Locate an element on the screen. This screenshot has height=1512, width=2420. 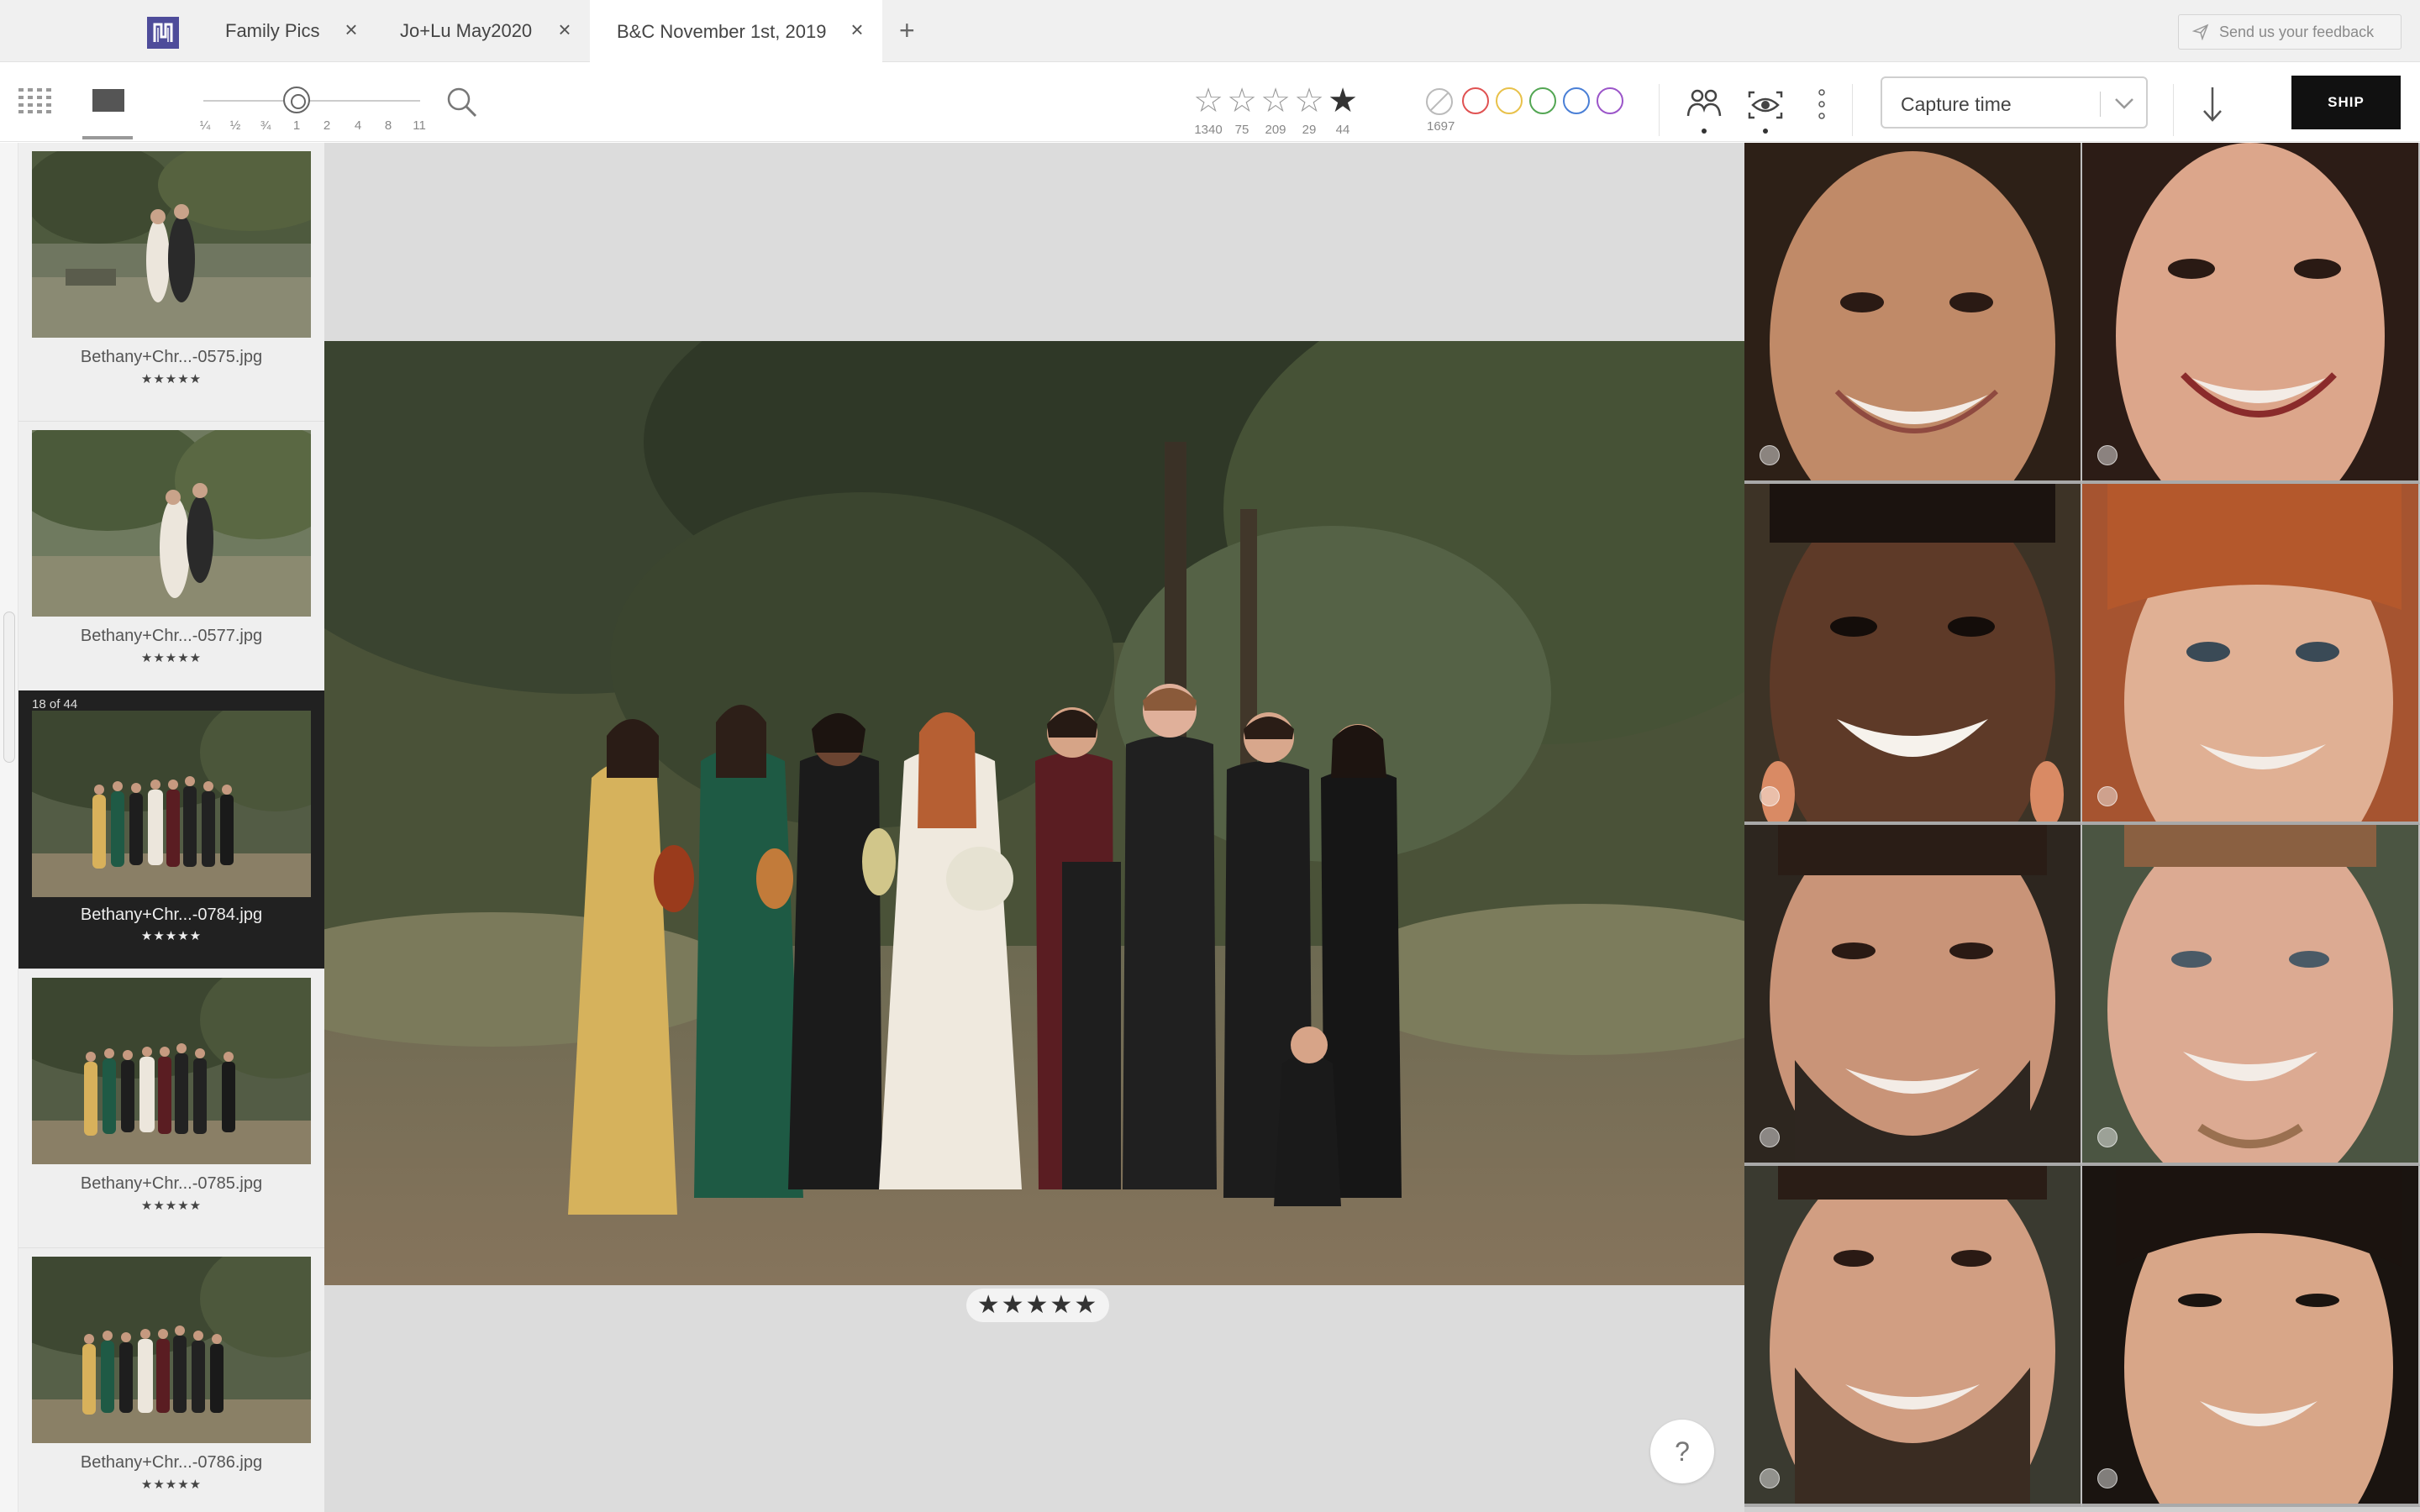
color-filter-green is located at coordinates (1542, 100).